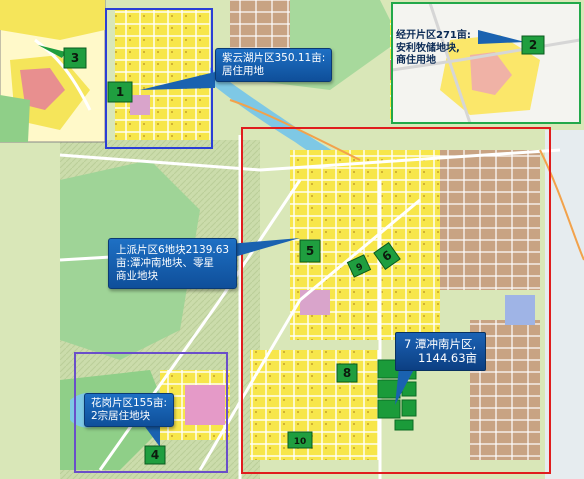  I want to click on callout-zone-2: 经开片区271亩: 安利牧储地块, 商住用地, so click(433, 49).